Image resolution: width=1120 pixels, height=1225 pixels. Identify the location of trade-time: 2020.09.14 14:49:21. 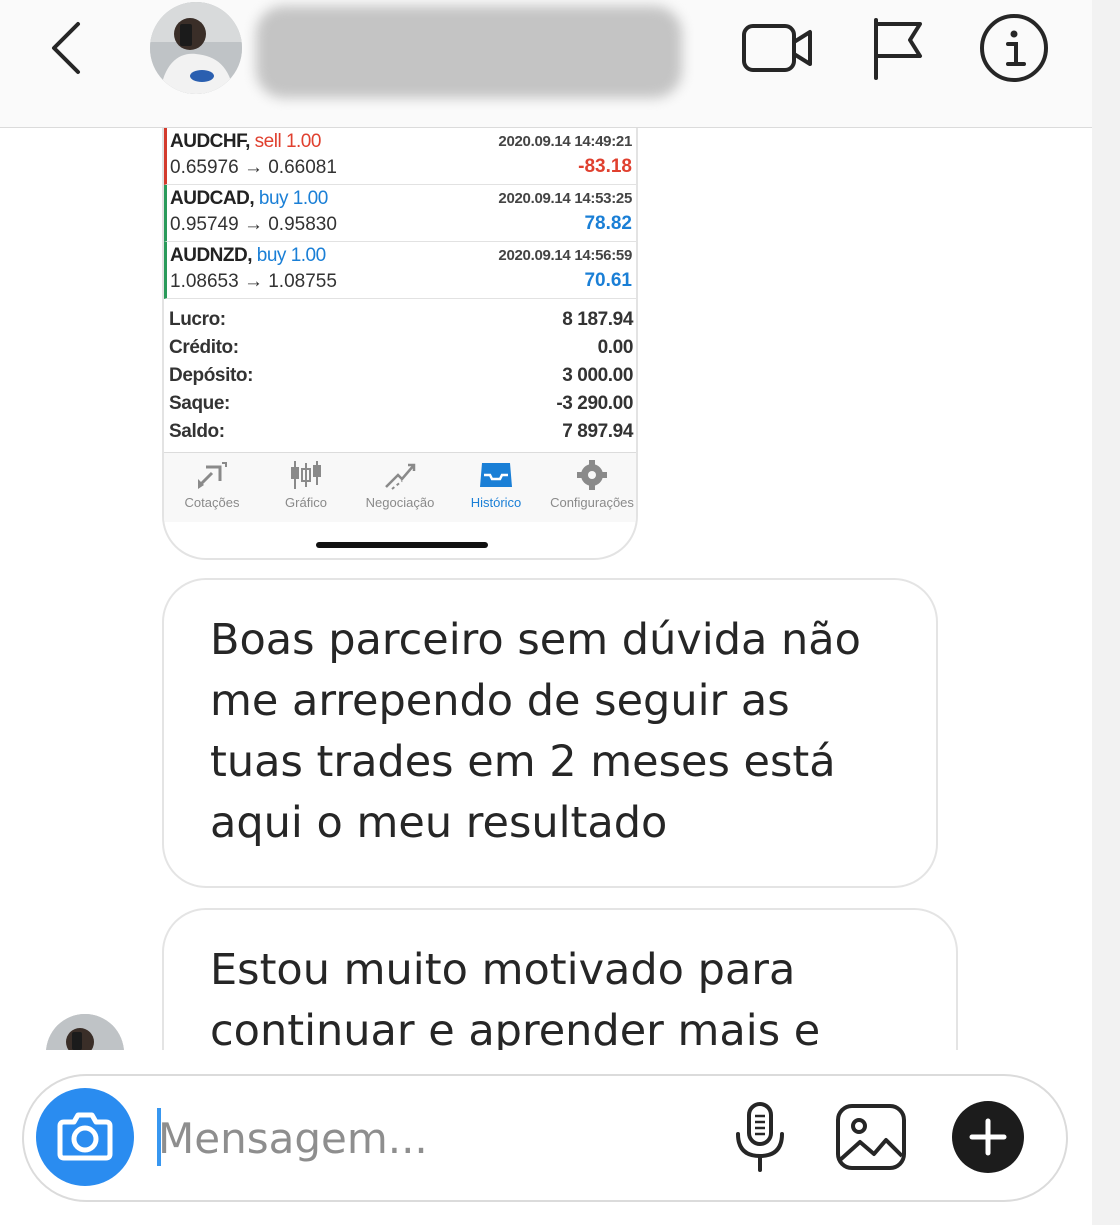
(565, 141).